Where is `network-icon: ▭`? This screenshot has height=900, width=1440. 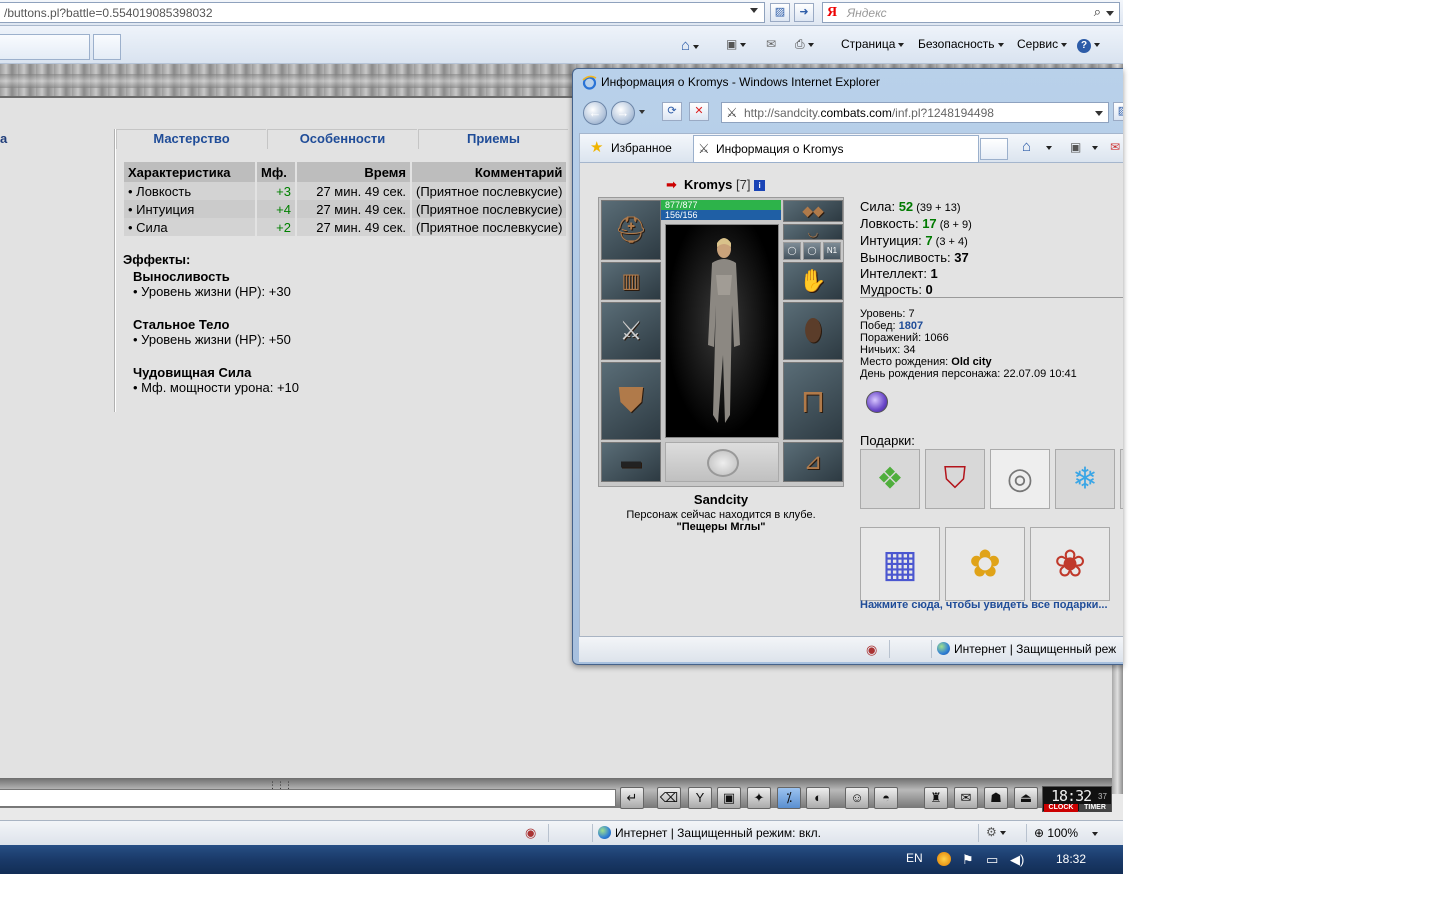
network-icon: ▭ is located at coordinates (992, 860).